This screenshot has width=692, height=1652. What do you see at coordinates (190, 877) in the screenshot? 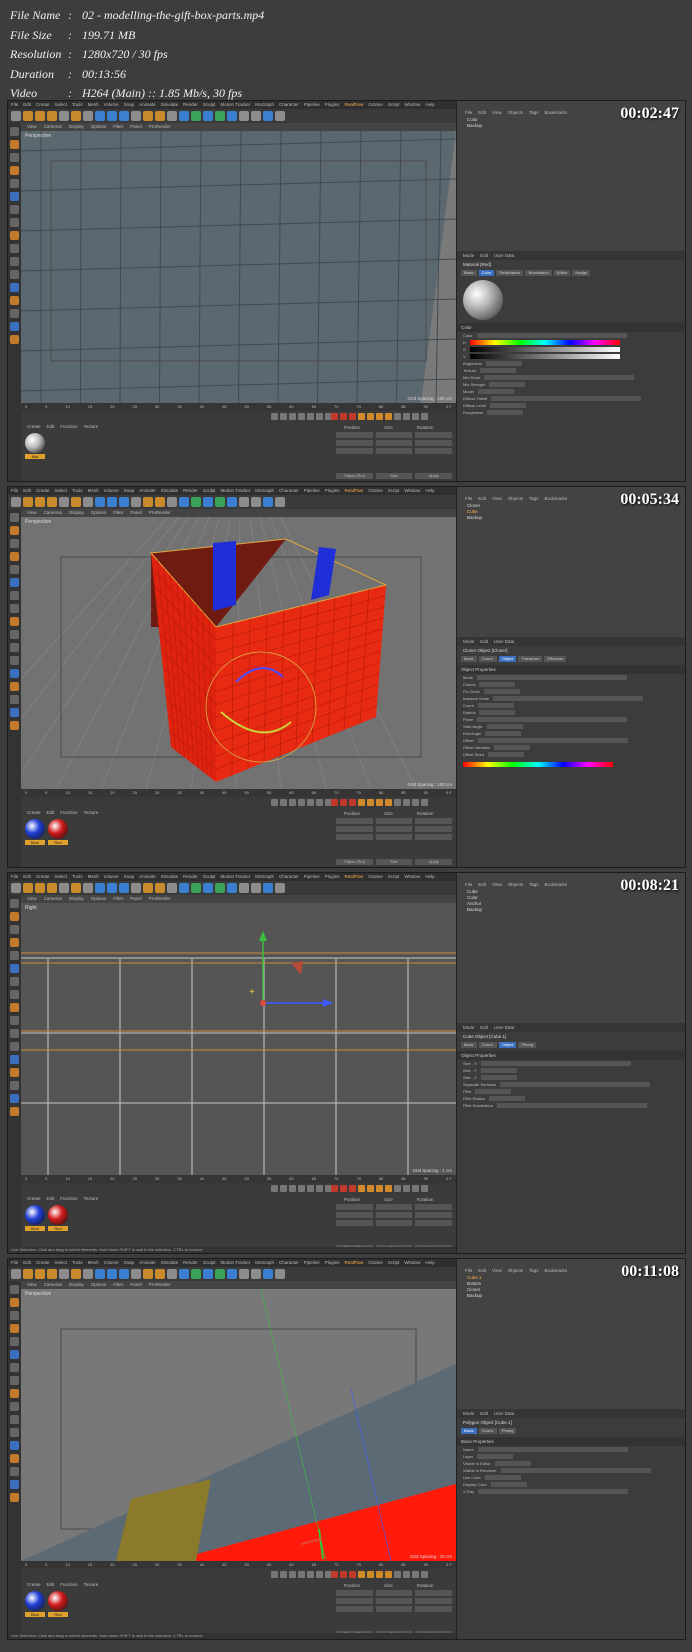
I see `menu-render: Render` at bounding box center [190, 877].